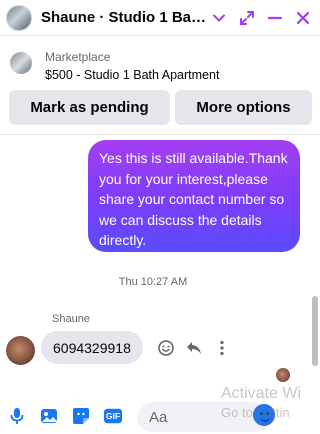 This screenshot has width=320, height=434. Describe the element at coordinates (17, 416) in the screenshot. I see `microphone-icon` at that location.